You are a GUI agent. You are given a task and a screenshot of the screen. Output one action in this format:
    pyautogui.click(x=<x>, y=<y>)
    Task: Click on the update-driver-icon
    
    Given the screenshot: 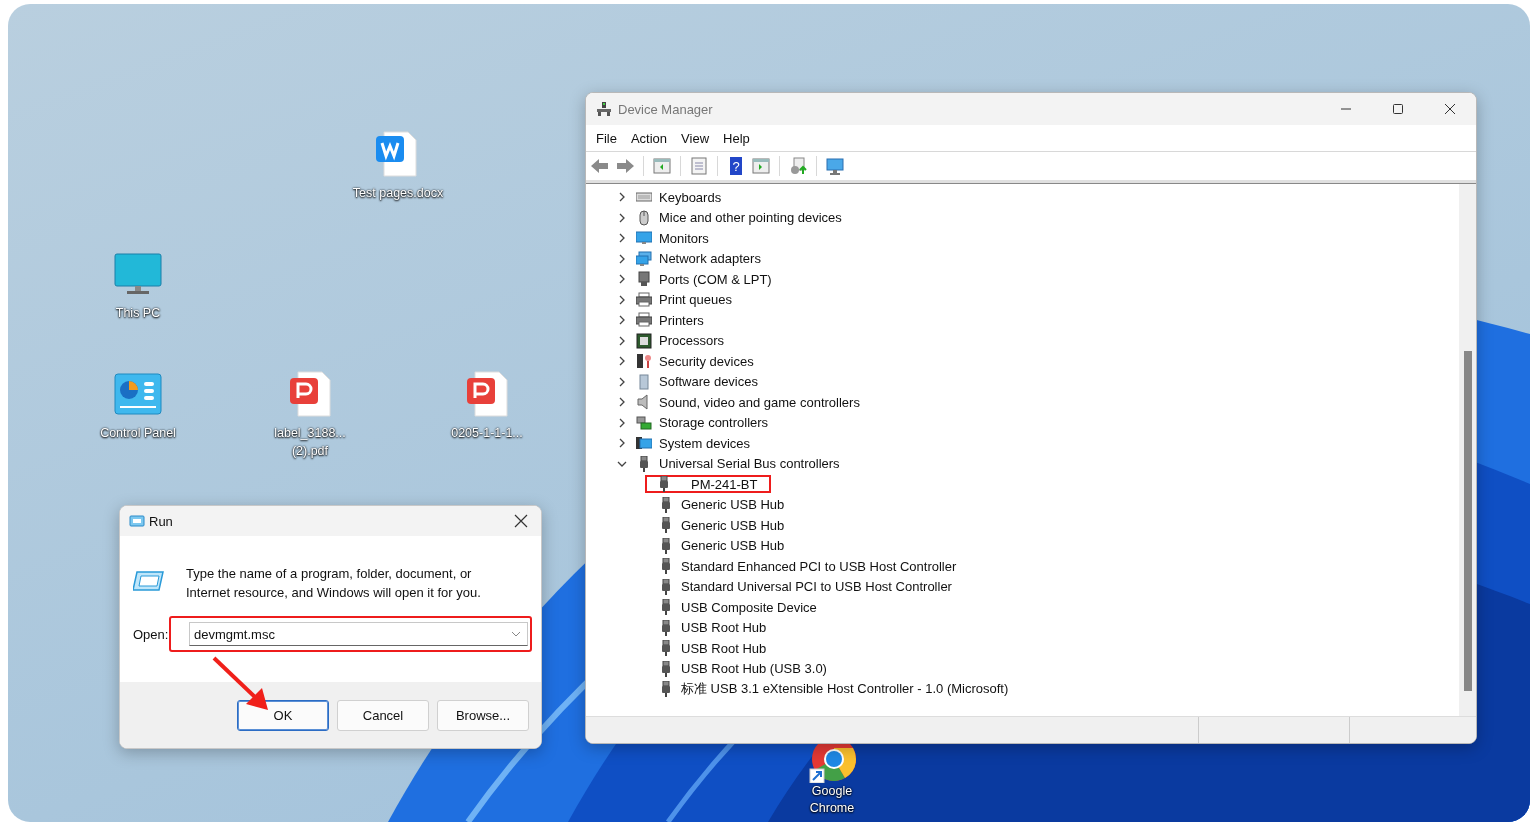 What is the action you would take?
    pyautogui.click(x=798, y=166)
    